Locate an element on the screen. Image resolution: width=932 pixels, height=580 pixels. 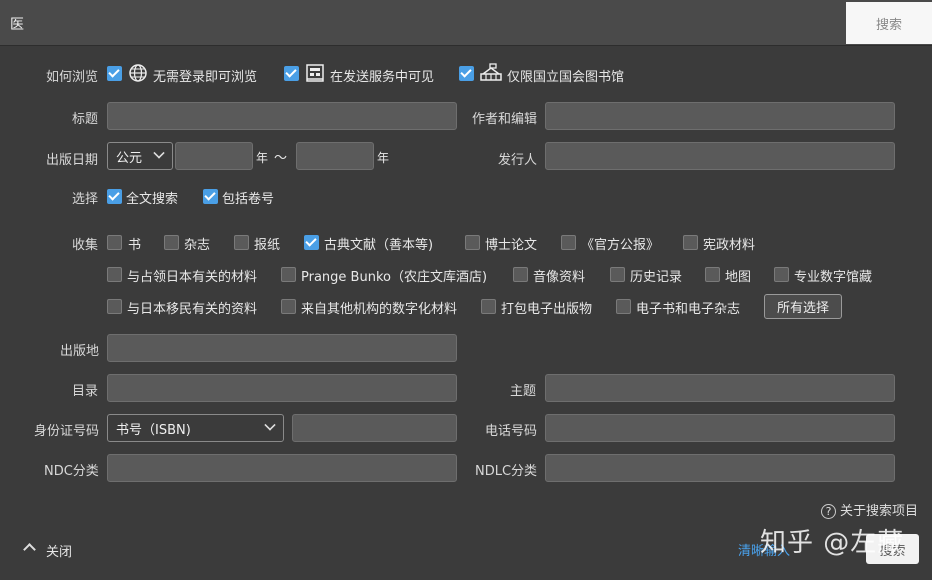
search-help-label: 关于搜索项目 is located at coordinates (878, 511).